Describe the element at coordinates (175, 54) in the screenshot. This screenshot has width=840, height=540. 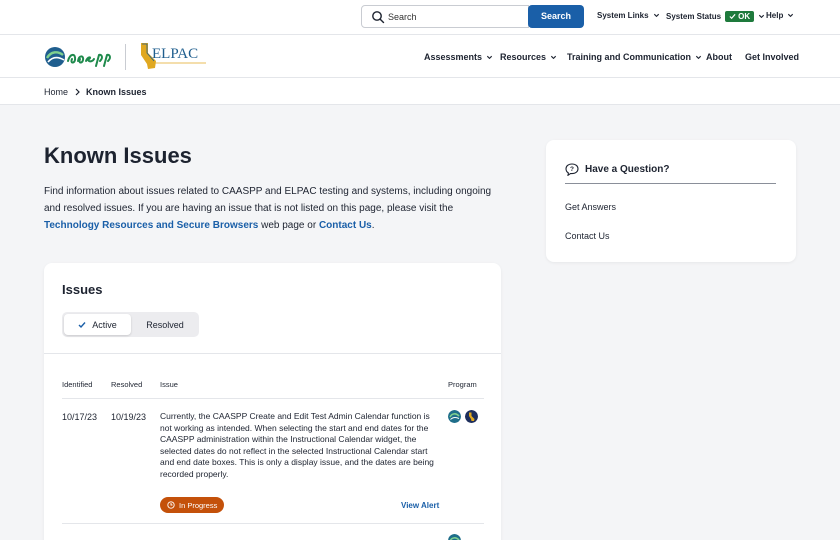
I see `svg-text: ELPAC` at that location.